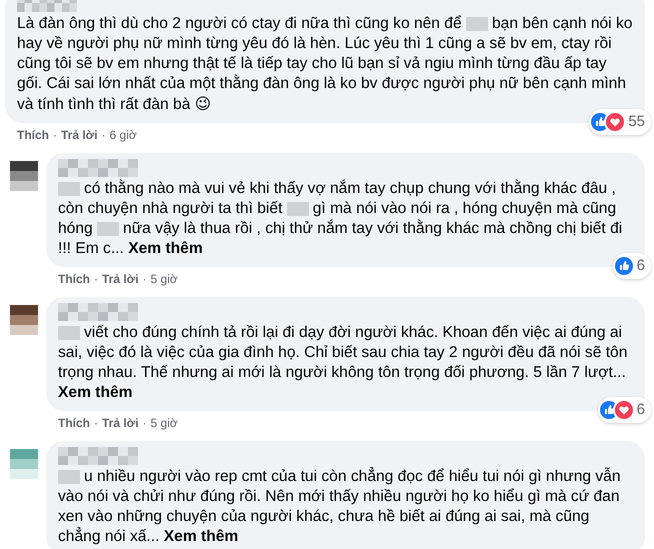 This screenshot has height=549, width=654. Describe the element at coordinates (340, 507) in the screenshot. I see `comment-text: u nhiều người vào rep cmt của tui còn chẳng đọc để hiểu tui nói gì nhưng vẫn vào nói và chửi như đúng rồi. Nên mới thấy nhiều người họ ko hiểu gì mà cứ đan xen vào những chuyện của người khác, chưa hề biết ai đúng ai sai, mà cũng chẳng nói xấ... Xem thêm` at that location.